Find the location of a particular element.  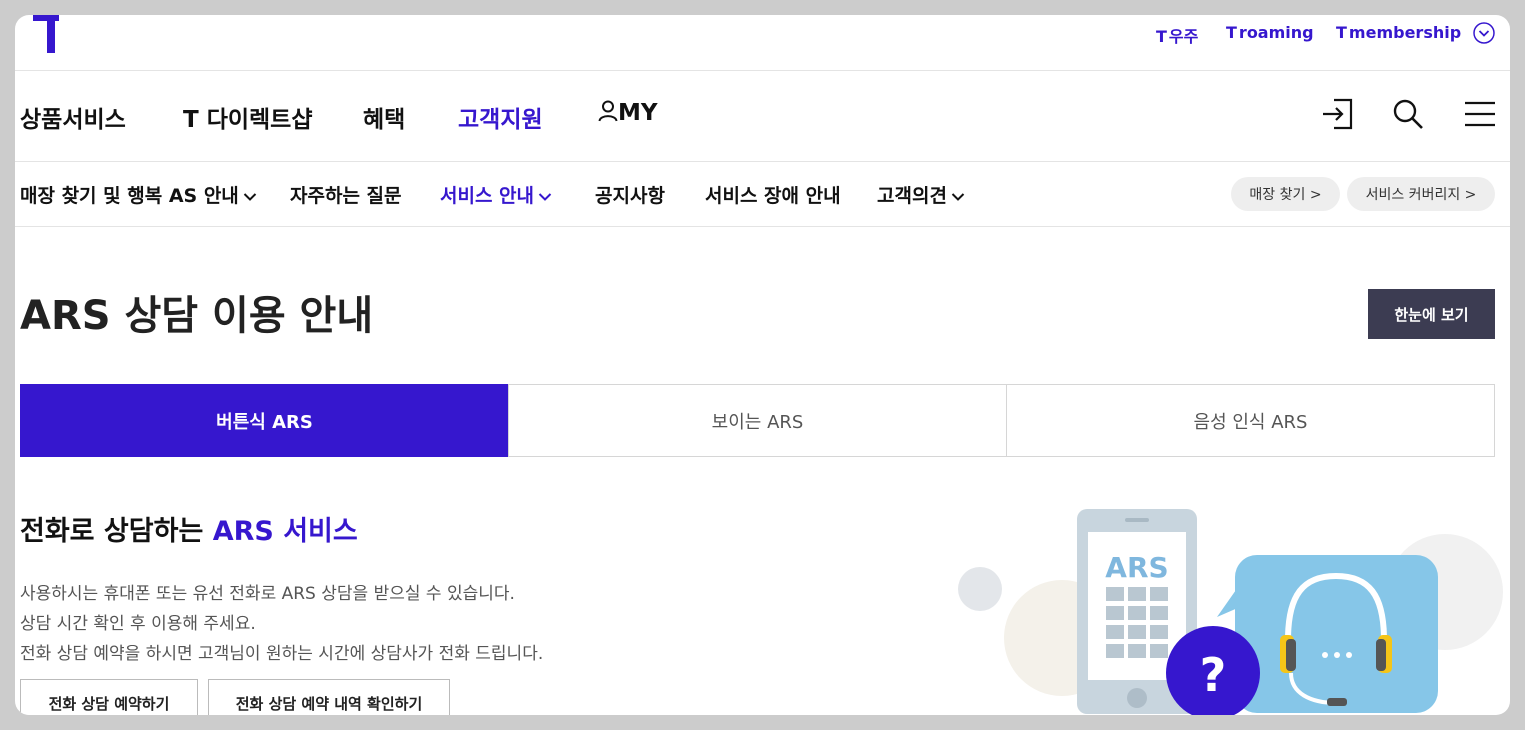

util-link-troaming: Troaming is located at coordinates (1270, 32).